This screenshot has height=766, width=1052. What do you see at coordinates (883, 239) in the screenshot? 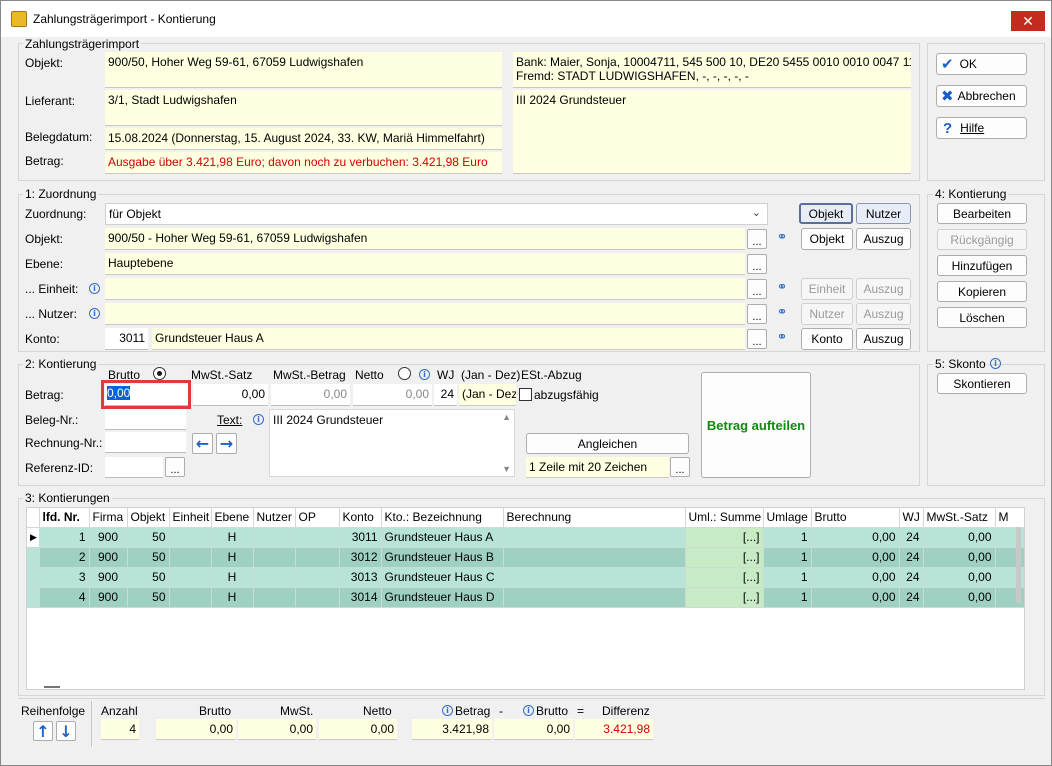
I see `objekt-auszug-button: Auszug` at bounding box center [883, 239].